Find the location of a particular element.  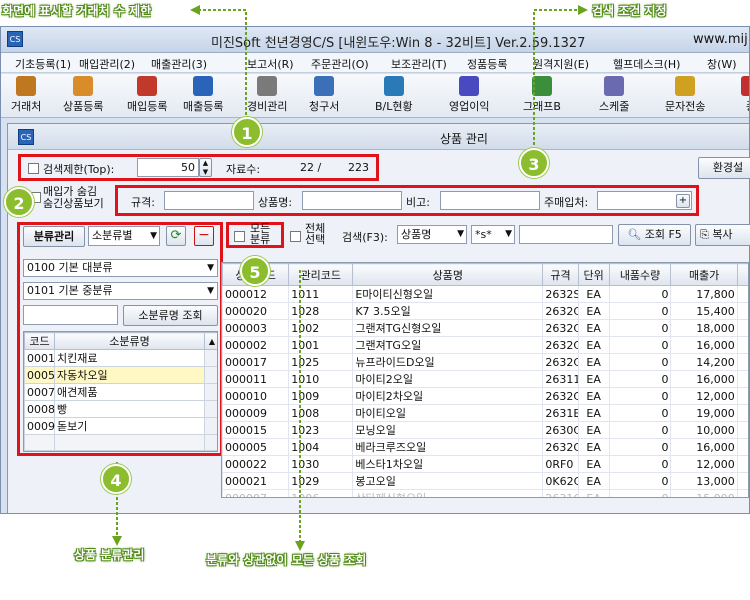

callout-1-text: 화면에 표시할 거래처 수 제한 is located at coordinates (77, 11).